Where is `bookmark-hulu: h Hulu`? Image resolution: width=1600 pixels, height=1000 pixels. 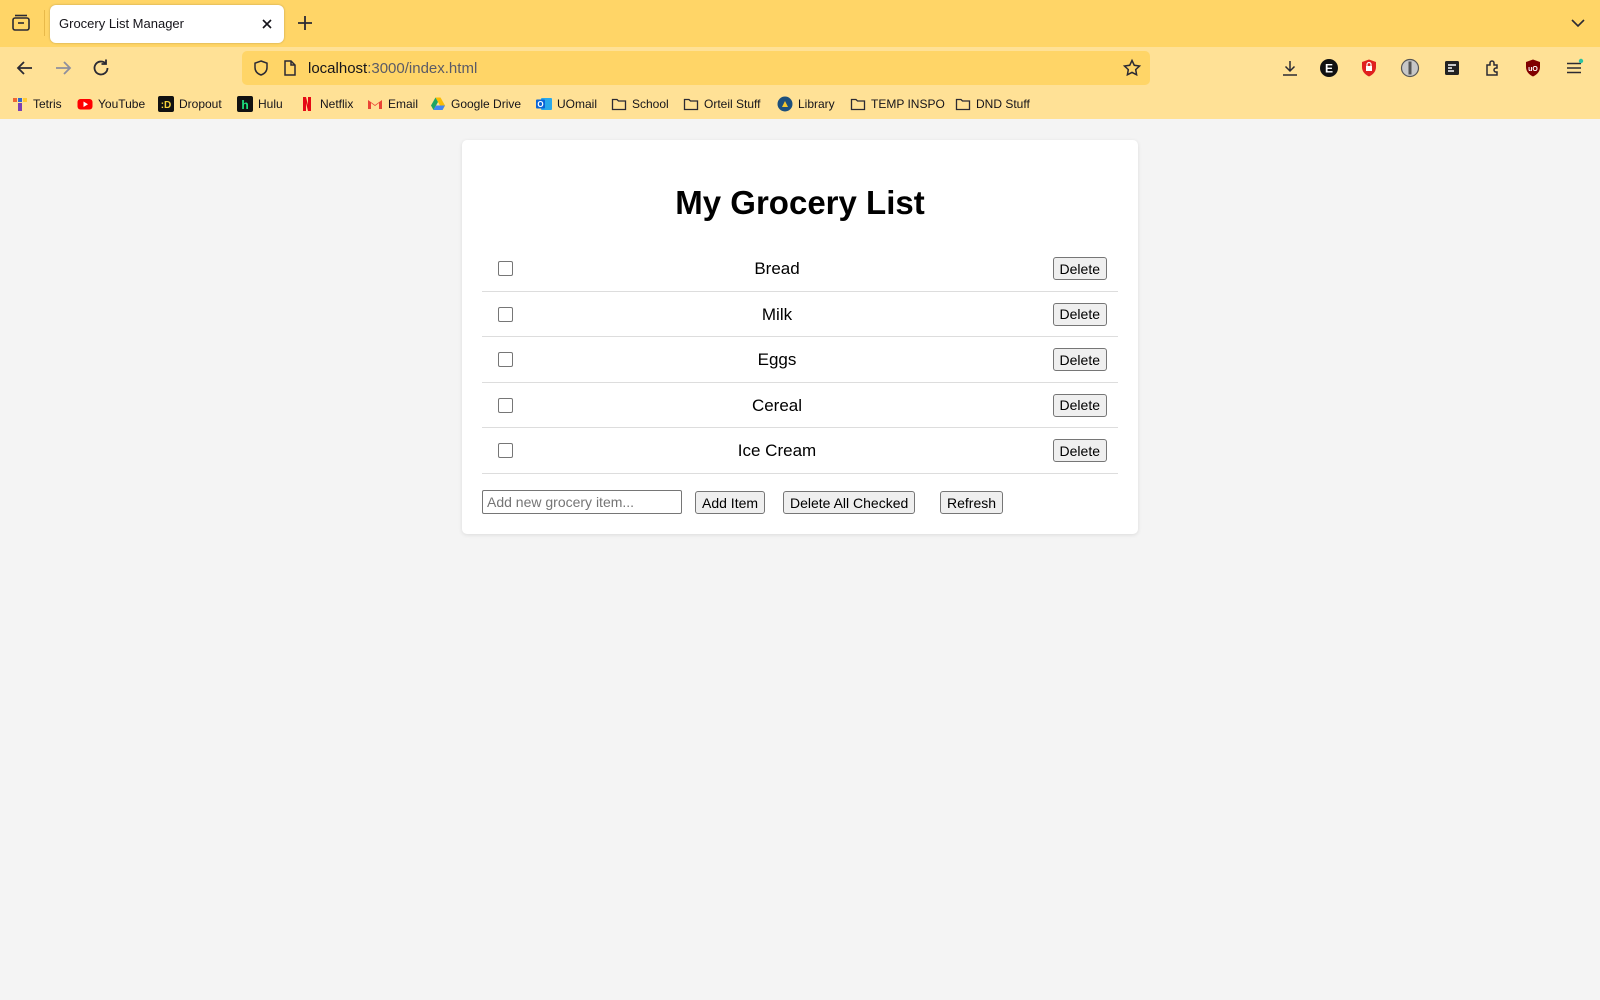
bookmark-hulu: h Hulu is located at coordinates (260, 104).